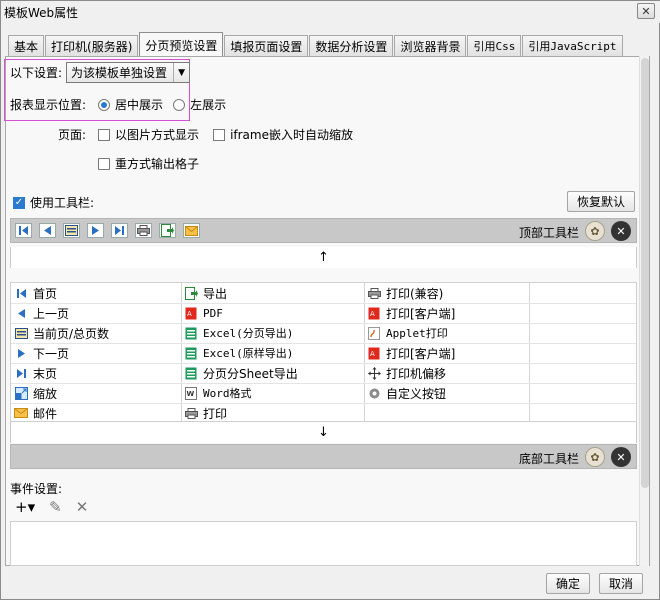 Image resolution: width=660 pixels, height=600 pixels. I want to click on tab-data-analysis: 数据分析设置, so click(351, 45).